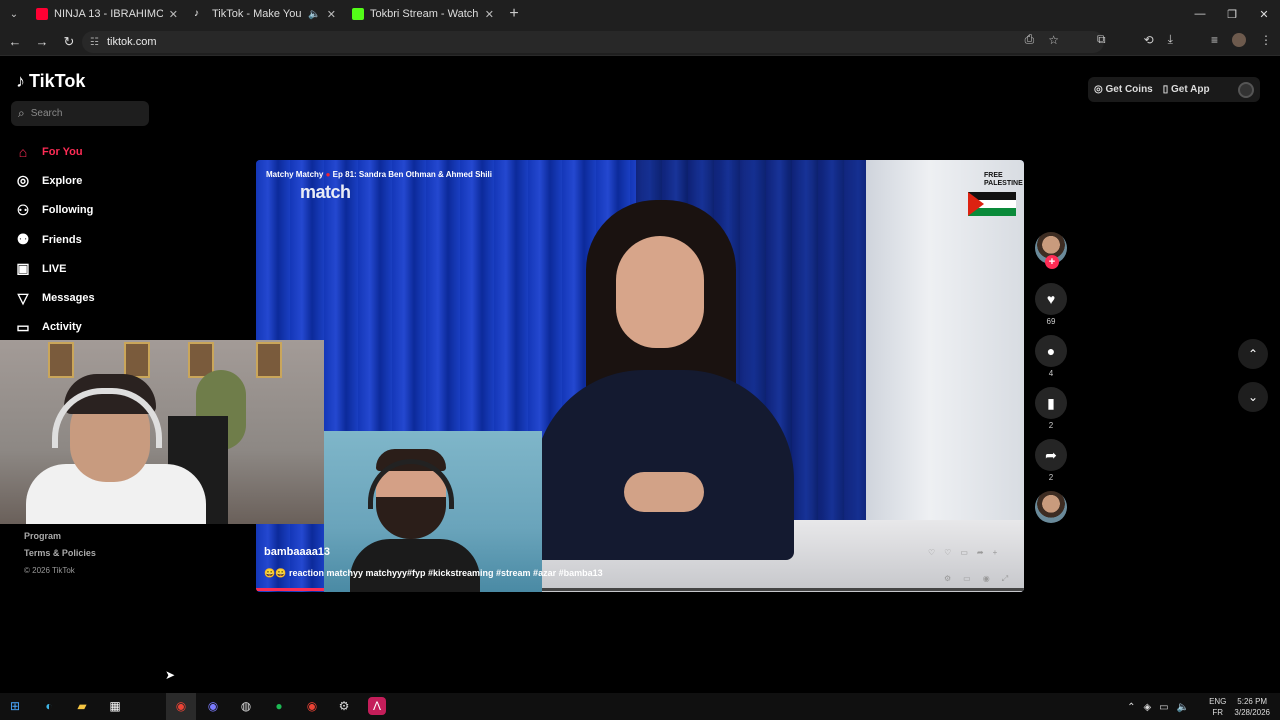 This screenshot has width=1280, height=720. What do you see at coordinates (246, 706) in the screenshot?
I see `obs-icon: ◍` at bounding box center [246, 706].